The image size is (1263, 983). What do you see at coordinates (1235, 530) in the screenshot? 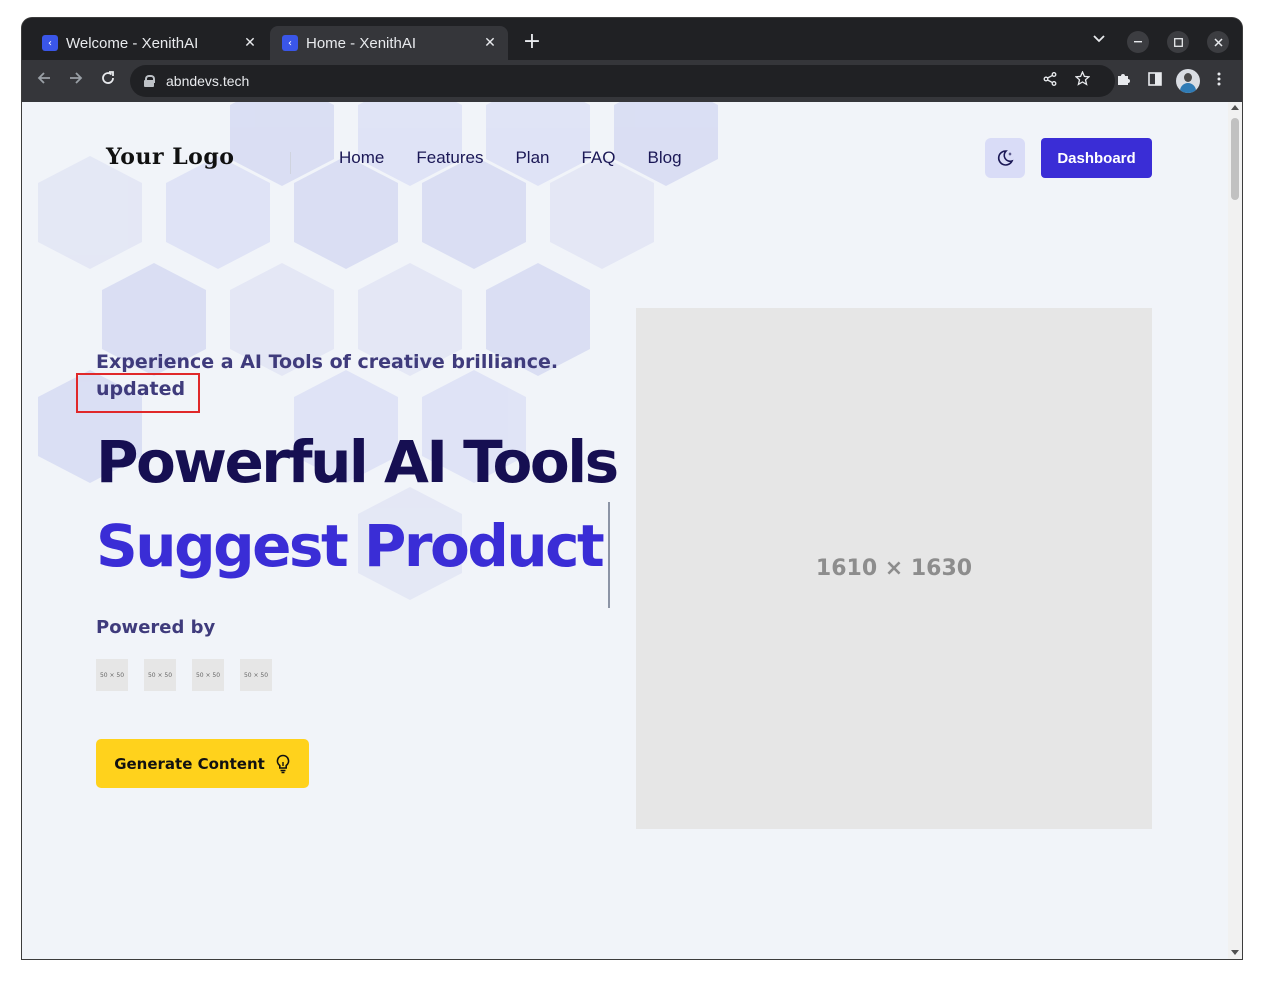
I see `page-scrollbar` at bounding box center [1235, 530].